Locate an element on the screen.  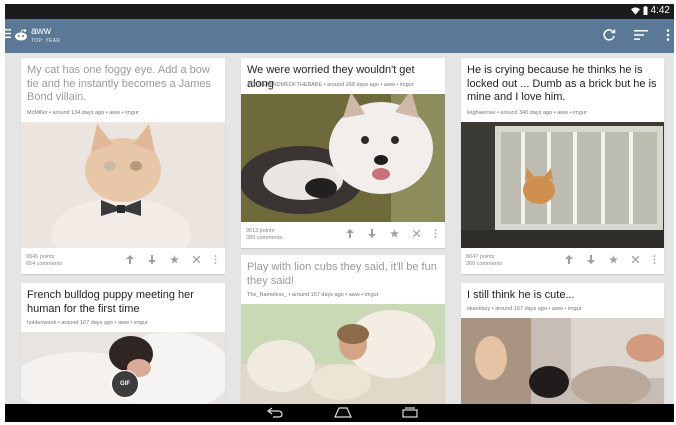
cute-cat-image is located at coordinates (562, 361).